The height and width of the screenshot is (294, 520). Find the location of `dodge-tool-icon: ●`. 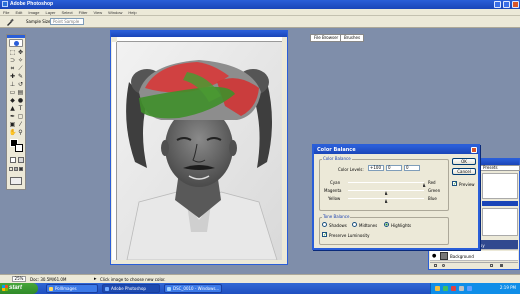

dodge-tool-icon: ● is located at coordinates (20, 100).